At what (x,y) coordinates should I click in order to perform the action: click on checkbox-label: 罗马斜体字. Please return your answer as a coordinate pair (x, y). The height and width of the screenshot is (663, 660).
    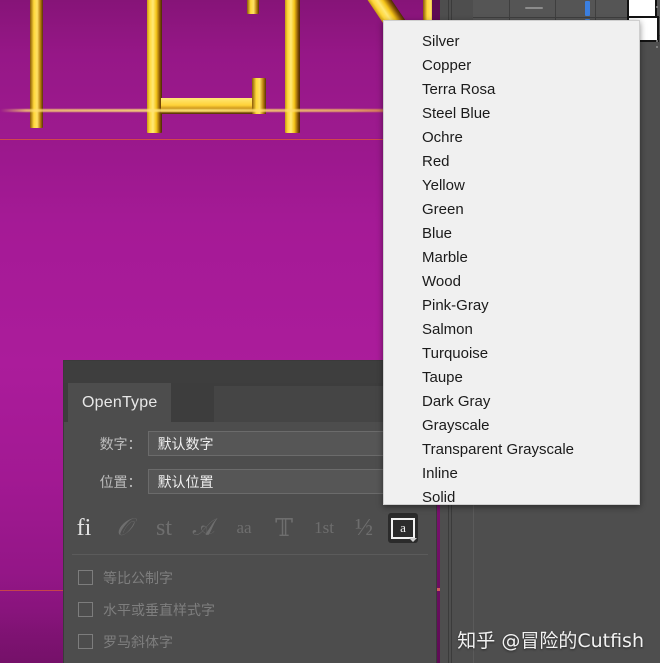
    Looking at the image, I should click on (138, 642).